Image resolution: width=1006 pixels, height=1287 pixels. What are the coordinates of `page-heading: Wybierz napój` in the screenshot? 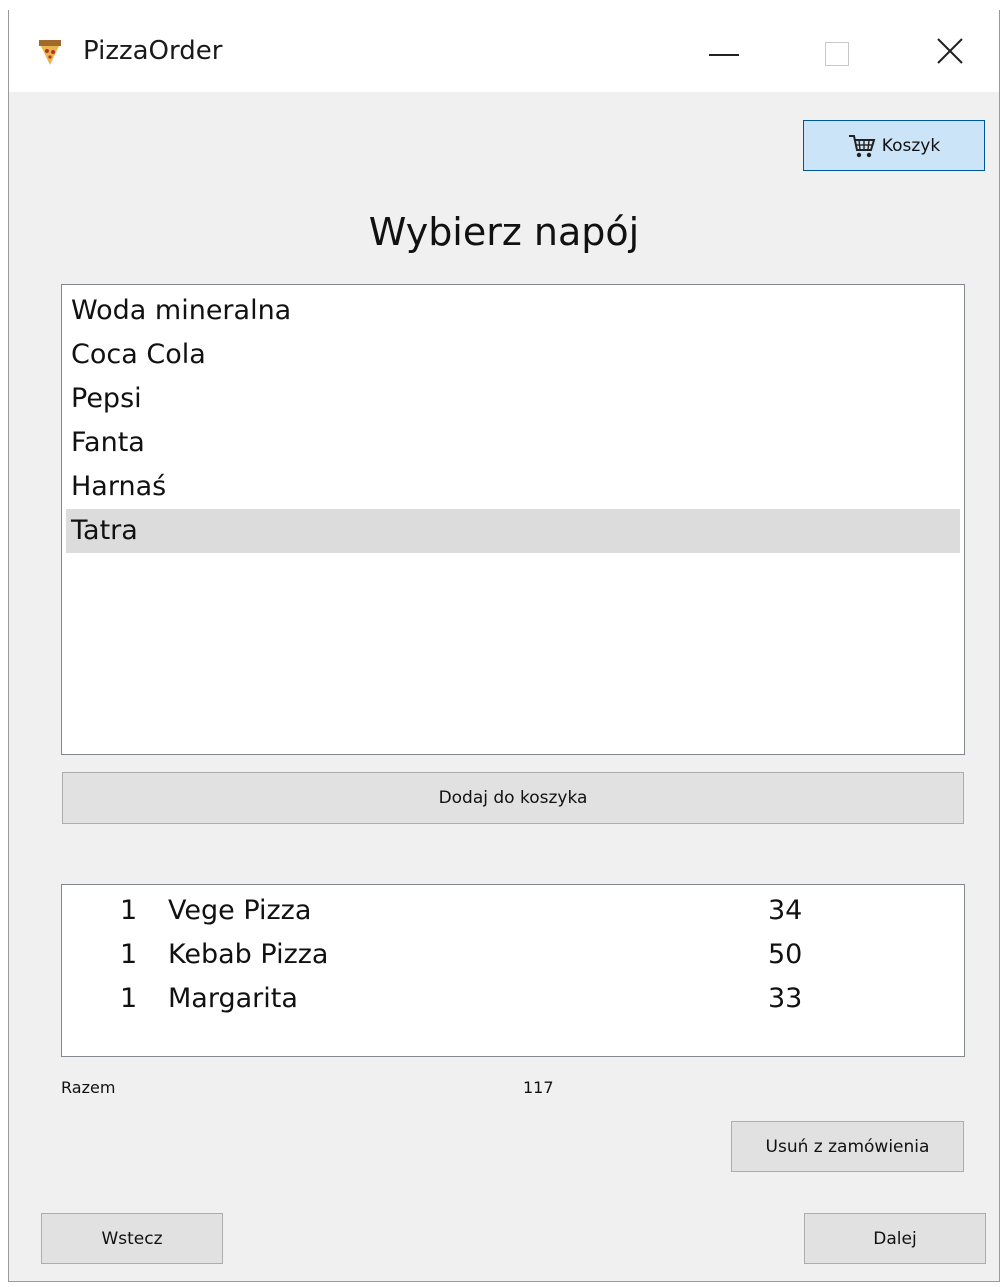 It's located at (504, 232).